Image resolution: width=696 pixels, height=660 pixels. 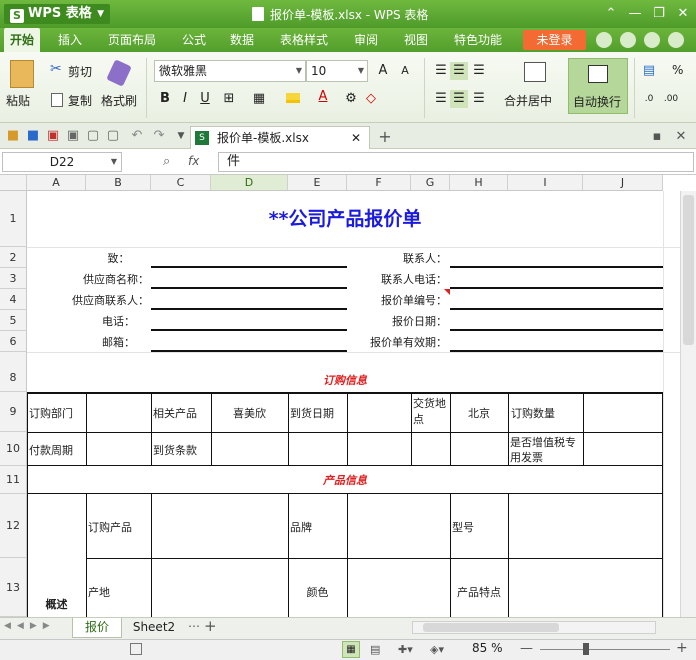 What do you see at coordinates (554, 40) in the screenshot?
I see `login-button: 未登录` at bounding box center [554, 40].